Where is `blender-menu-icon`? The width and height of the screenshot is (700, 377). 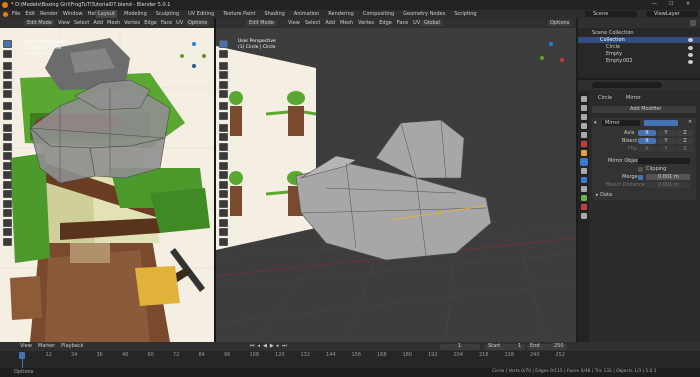
blender-menu-icon is located at coordinates (5, 14).